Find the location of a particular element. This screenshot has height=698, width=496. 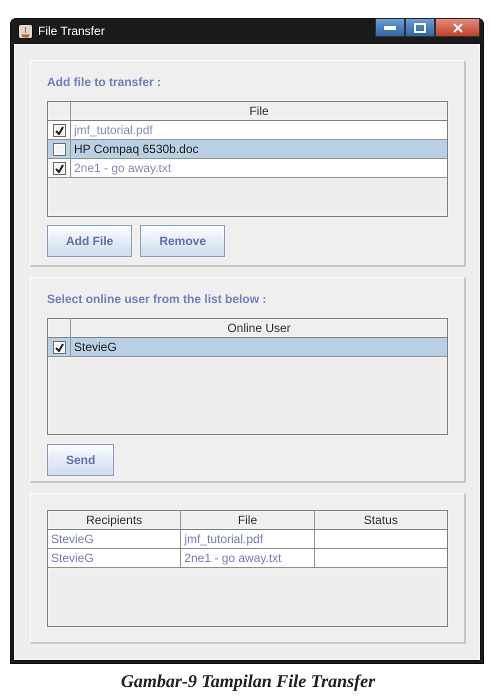

minimize-button is located at coordinates (390, 27).